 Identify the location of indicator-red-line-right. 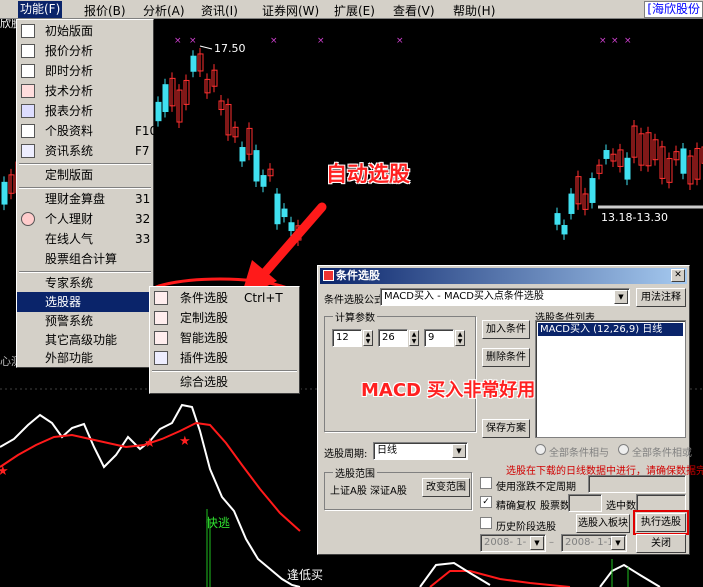
(500, 578).